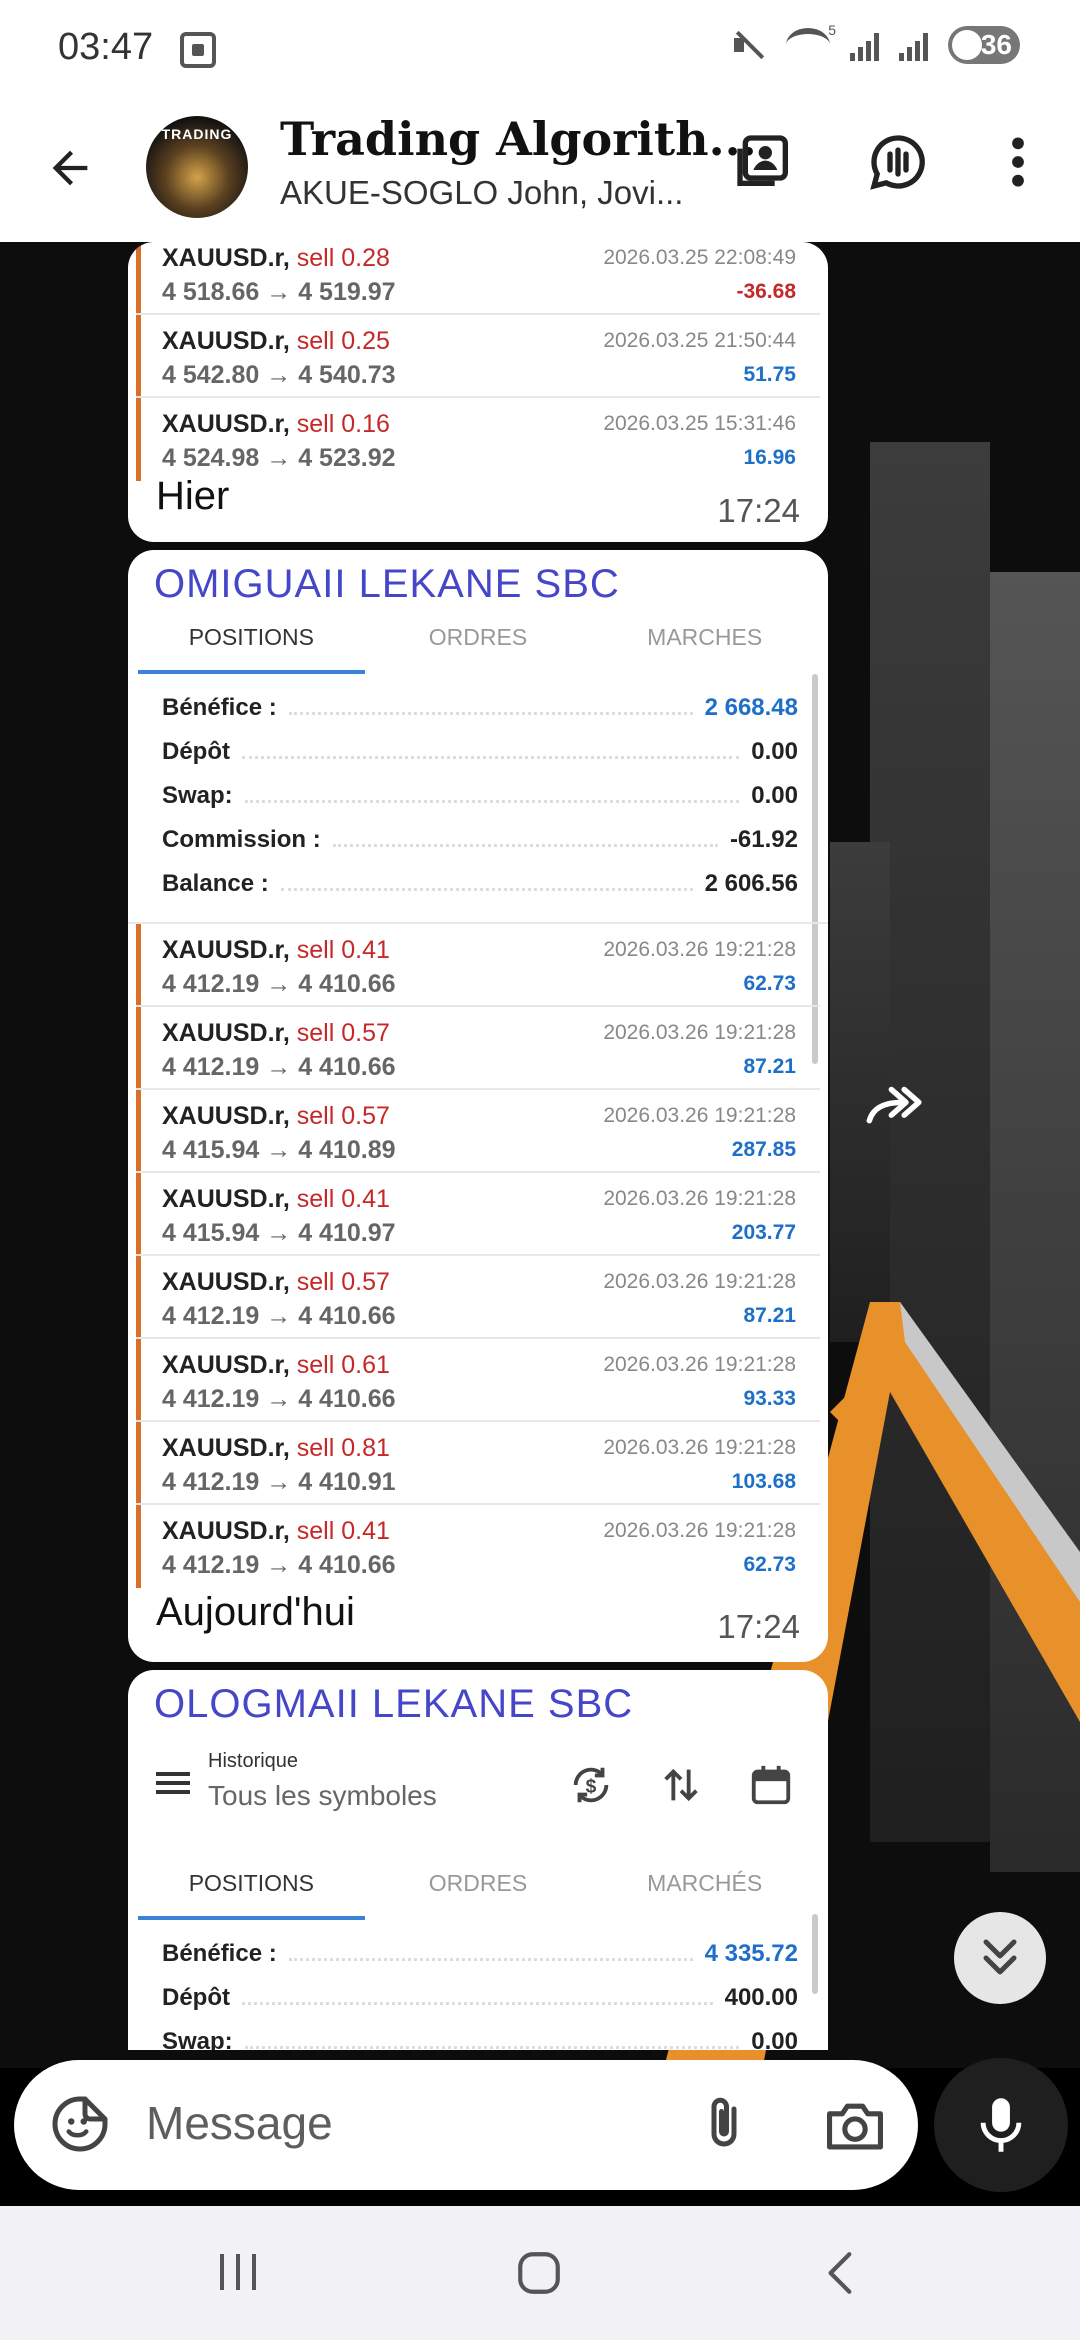 The image size is (1080, 2340). Describe the element at coordinates (197, 167) in the screenshot. I see `group-avatar: TRADING` at that location.